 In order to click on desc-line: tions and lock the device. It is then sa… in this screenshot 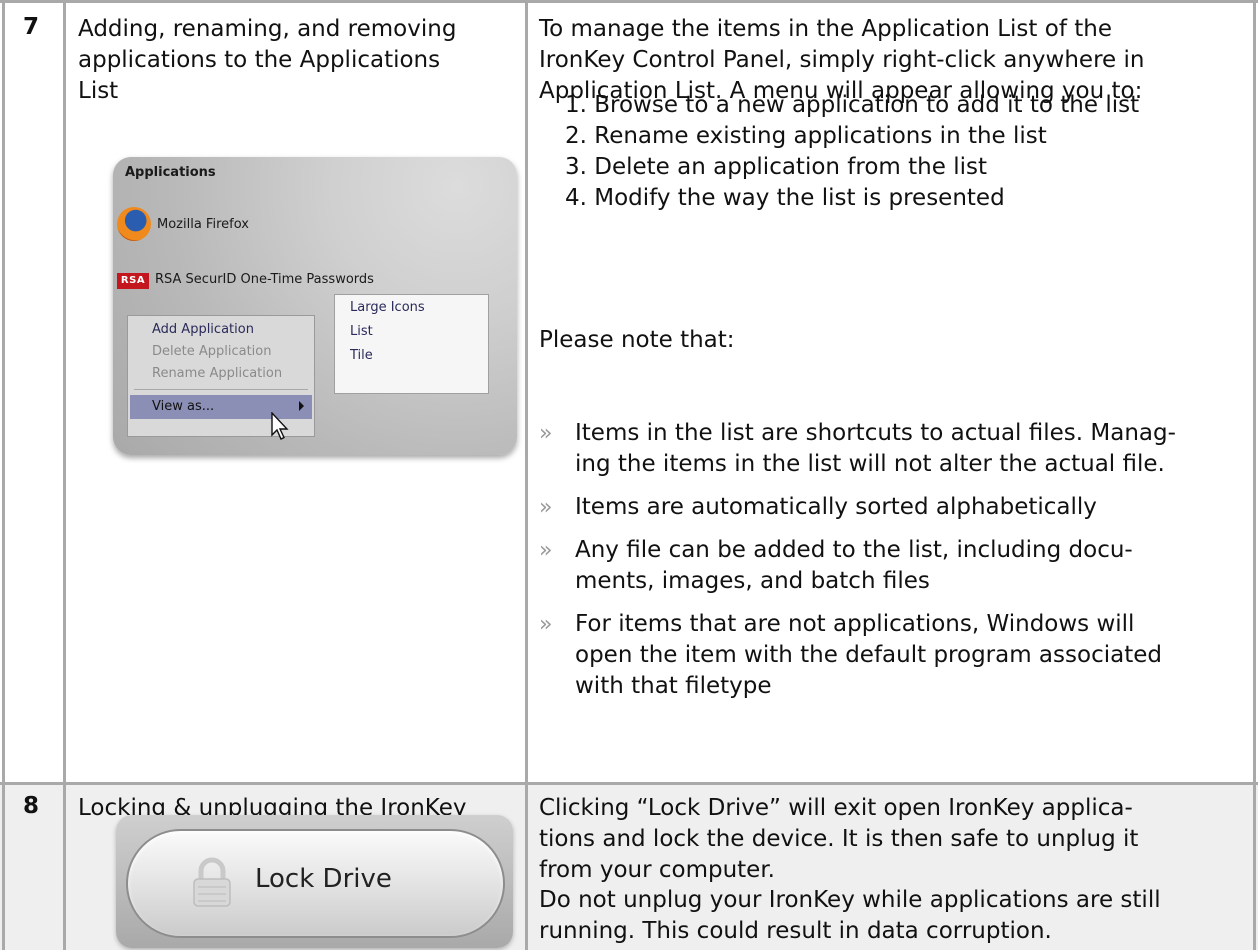, I will do `click(839, 839)`.